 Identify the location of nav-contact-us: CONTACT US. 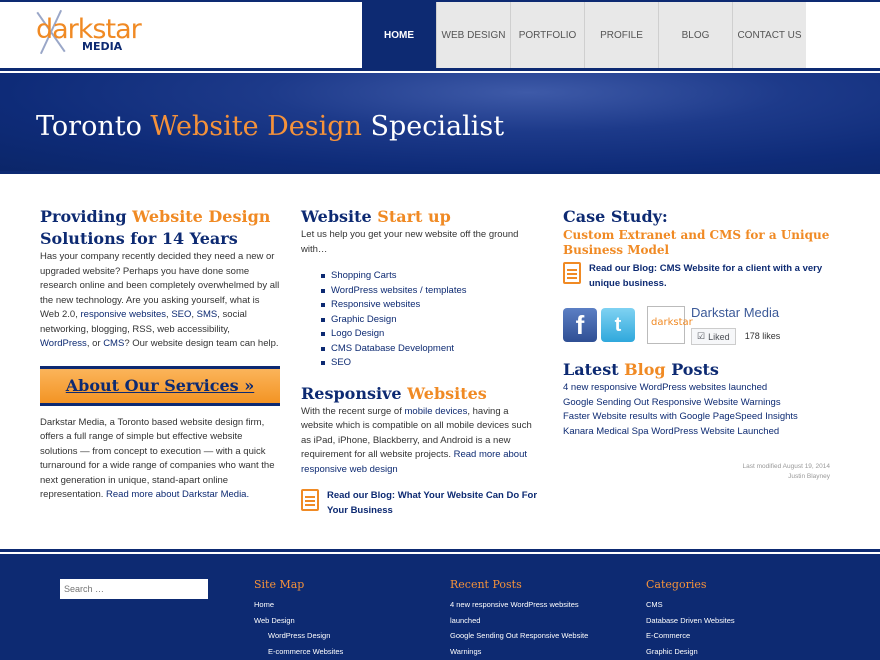
(769, 35).